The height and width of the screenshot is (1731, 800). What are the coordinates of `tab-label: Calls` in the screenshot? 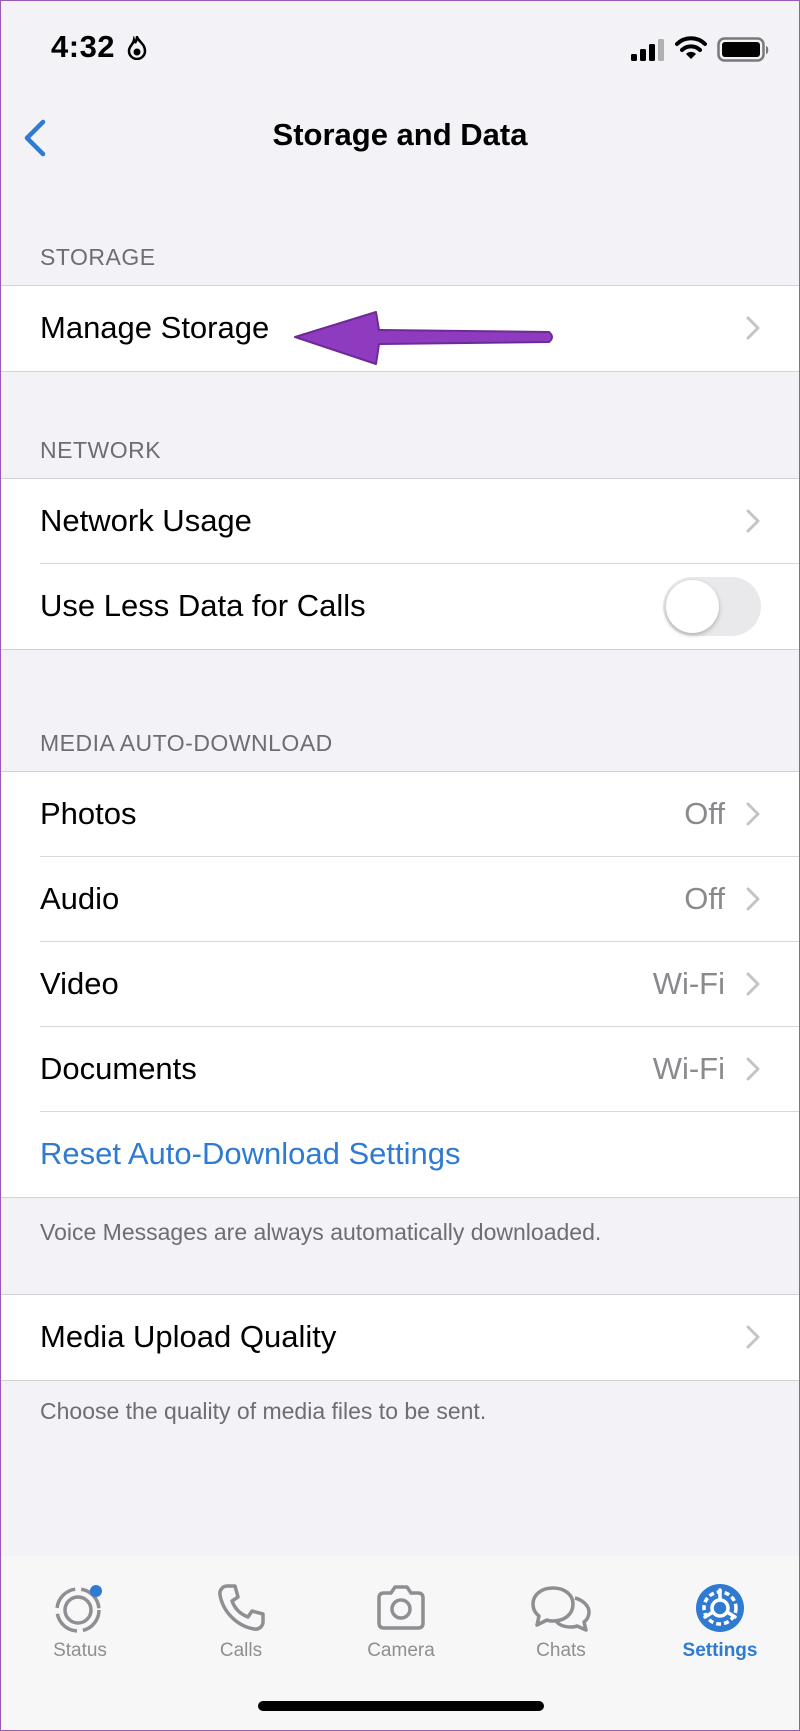 It's located at (241, 1650).